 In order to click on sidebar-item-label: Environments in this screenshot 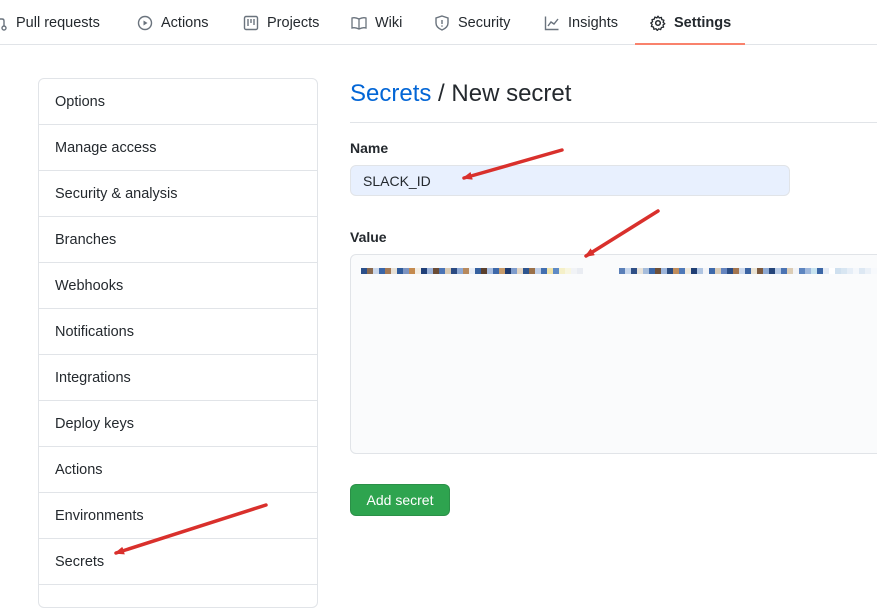, I will do `click(99, 515)`.